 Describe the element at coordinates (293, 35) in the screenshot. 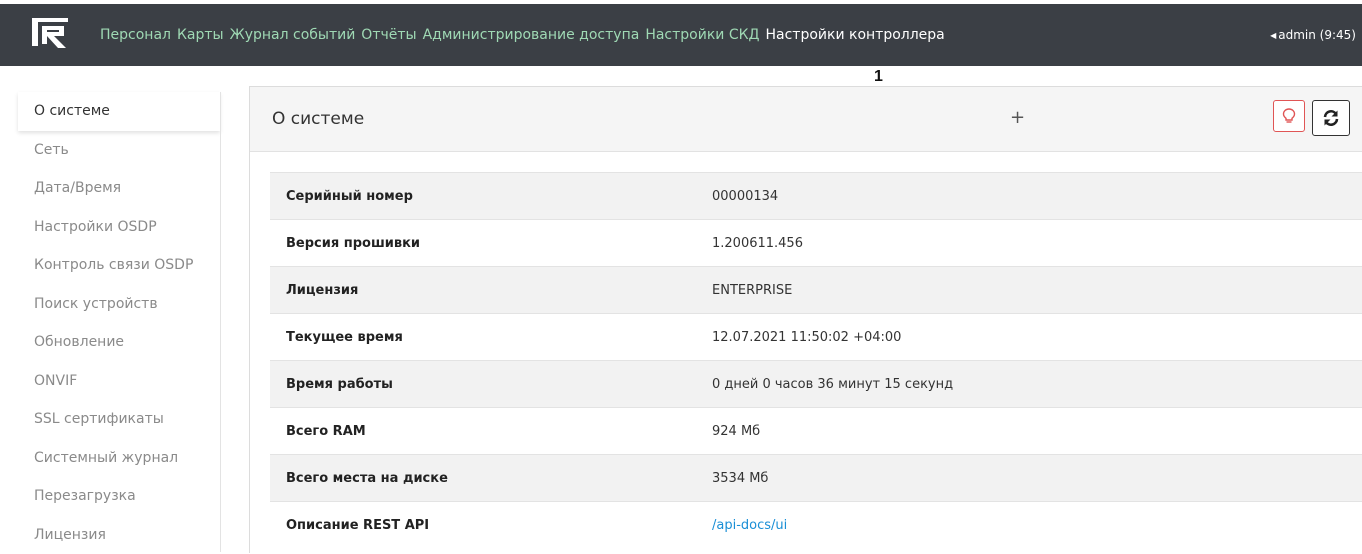

I see `nav-item-event-log: Журнал событий` at that location.